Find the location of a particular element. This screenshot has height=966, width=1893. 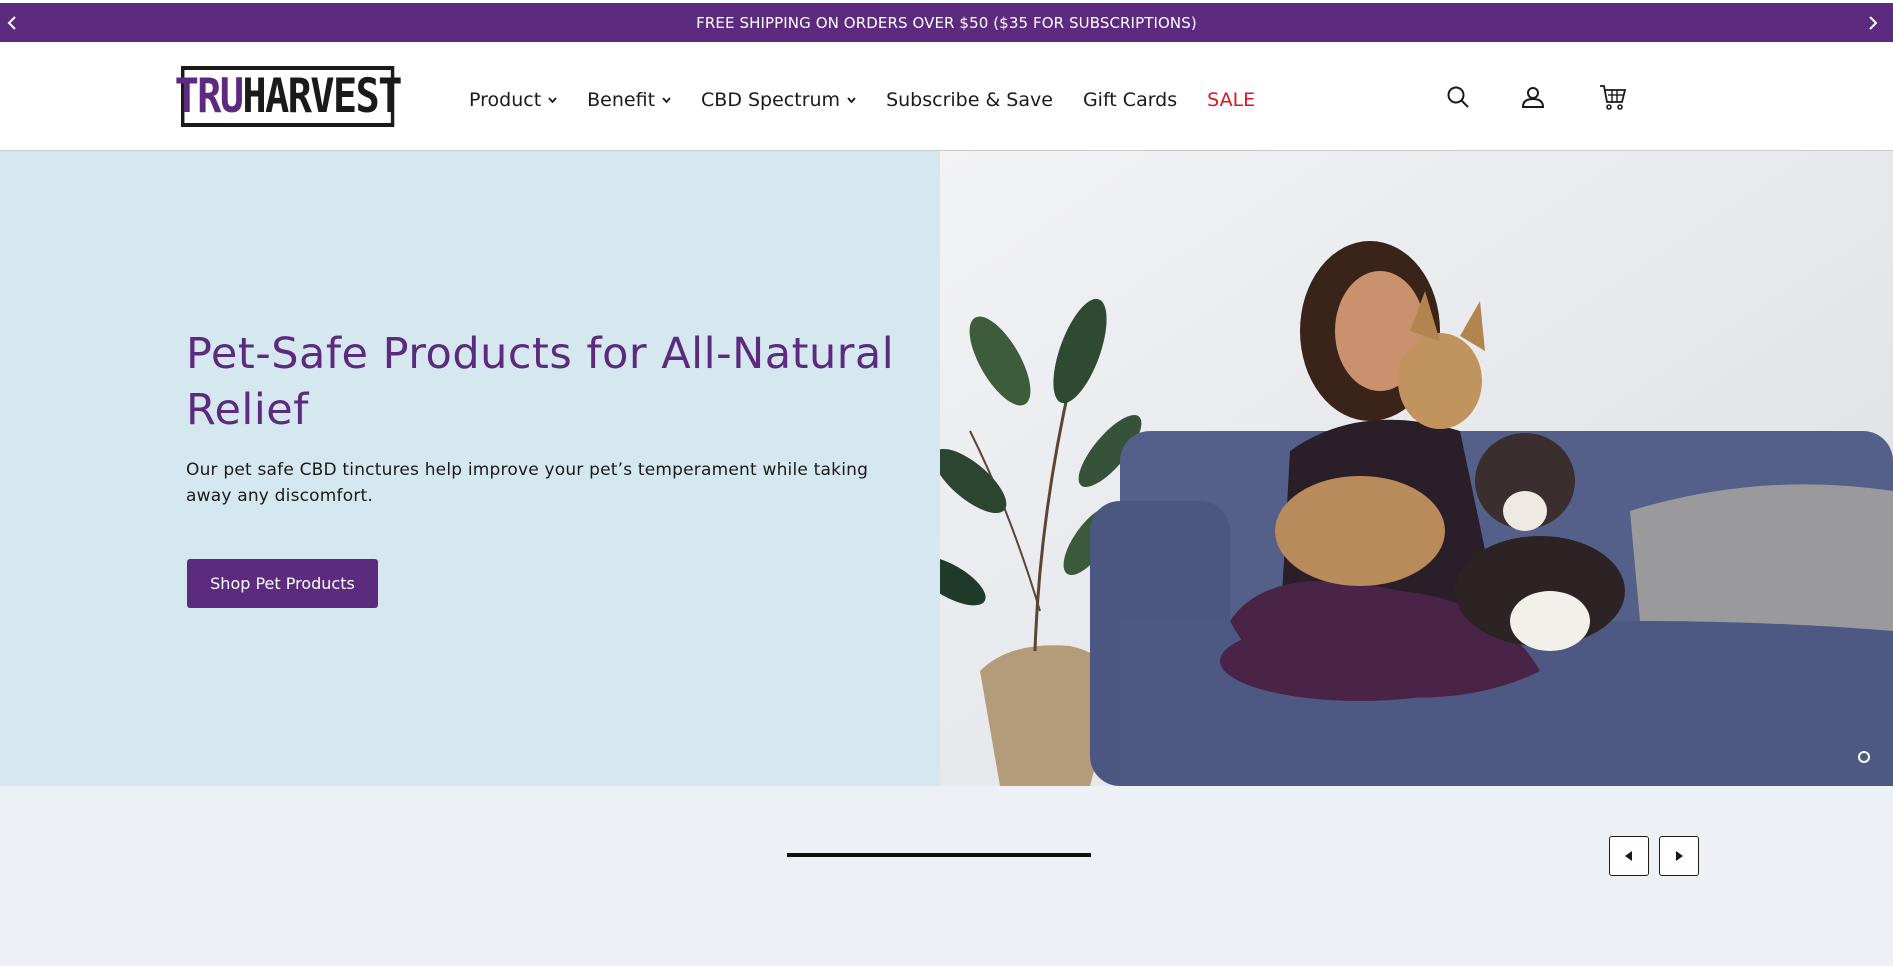

hero-title: Pet-Safe Products for All-Natural Relief is located at coordinates (540, 382).